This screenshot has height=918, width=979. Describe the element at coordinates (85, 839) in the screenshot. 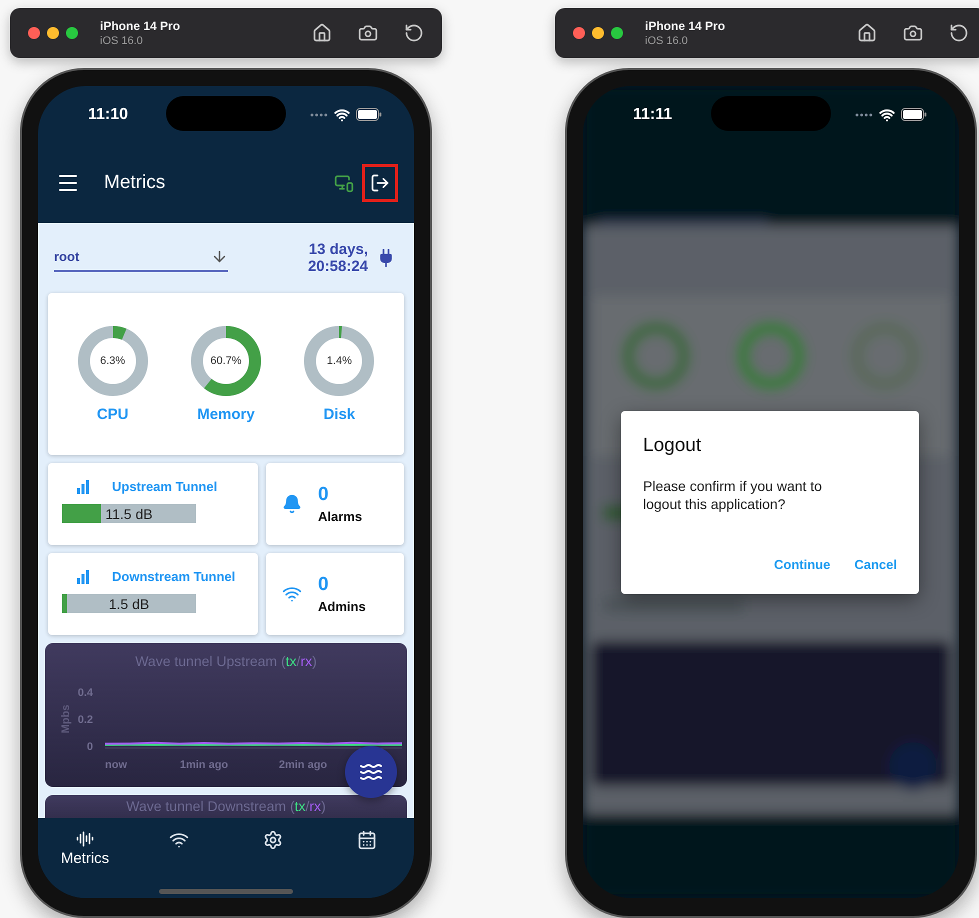

I see `waveform-icon` at that location.